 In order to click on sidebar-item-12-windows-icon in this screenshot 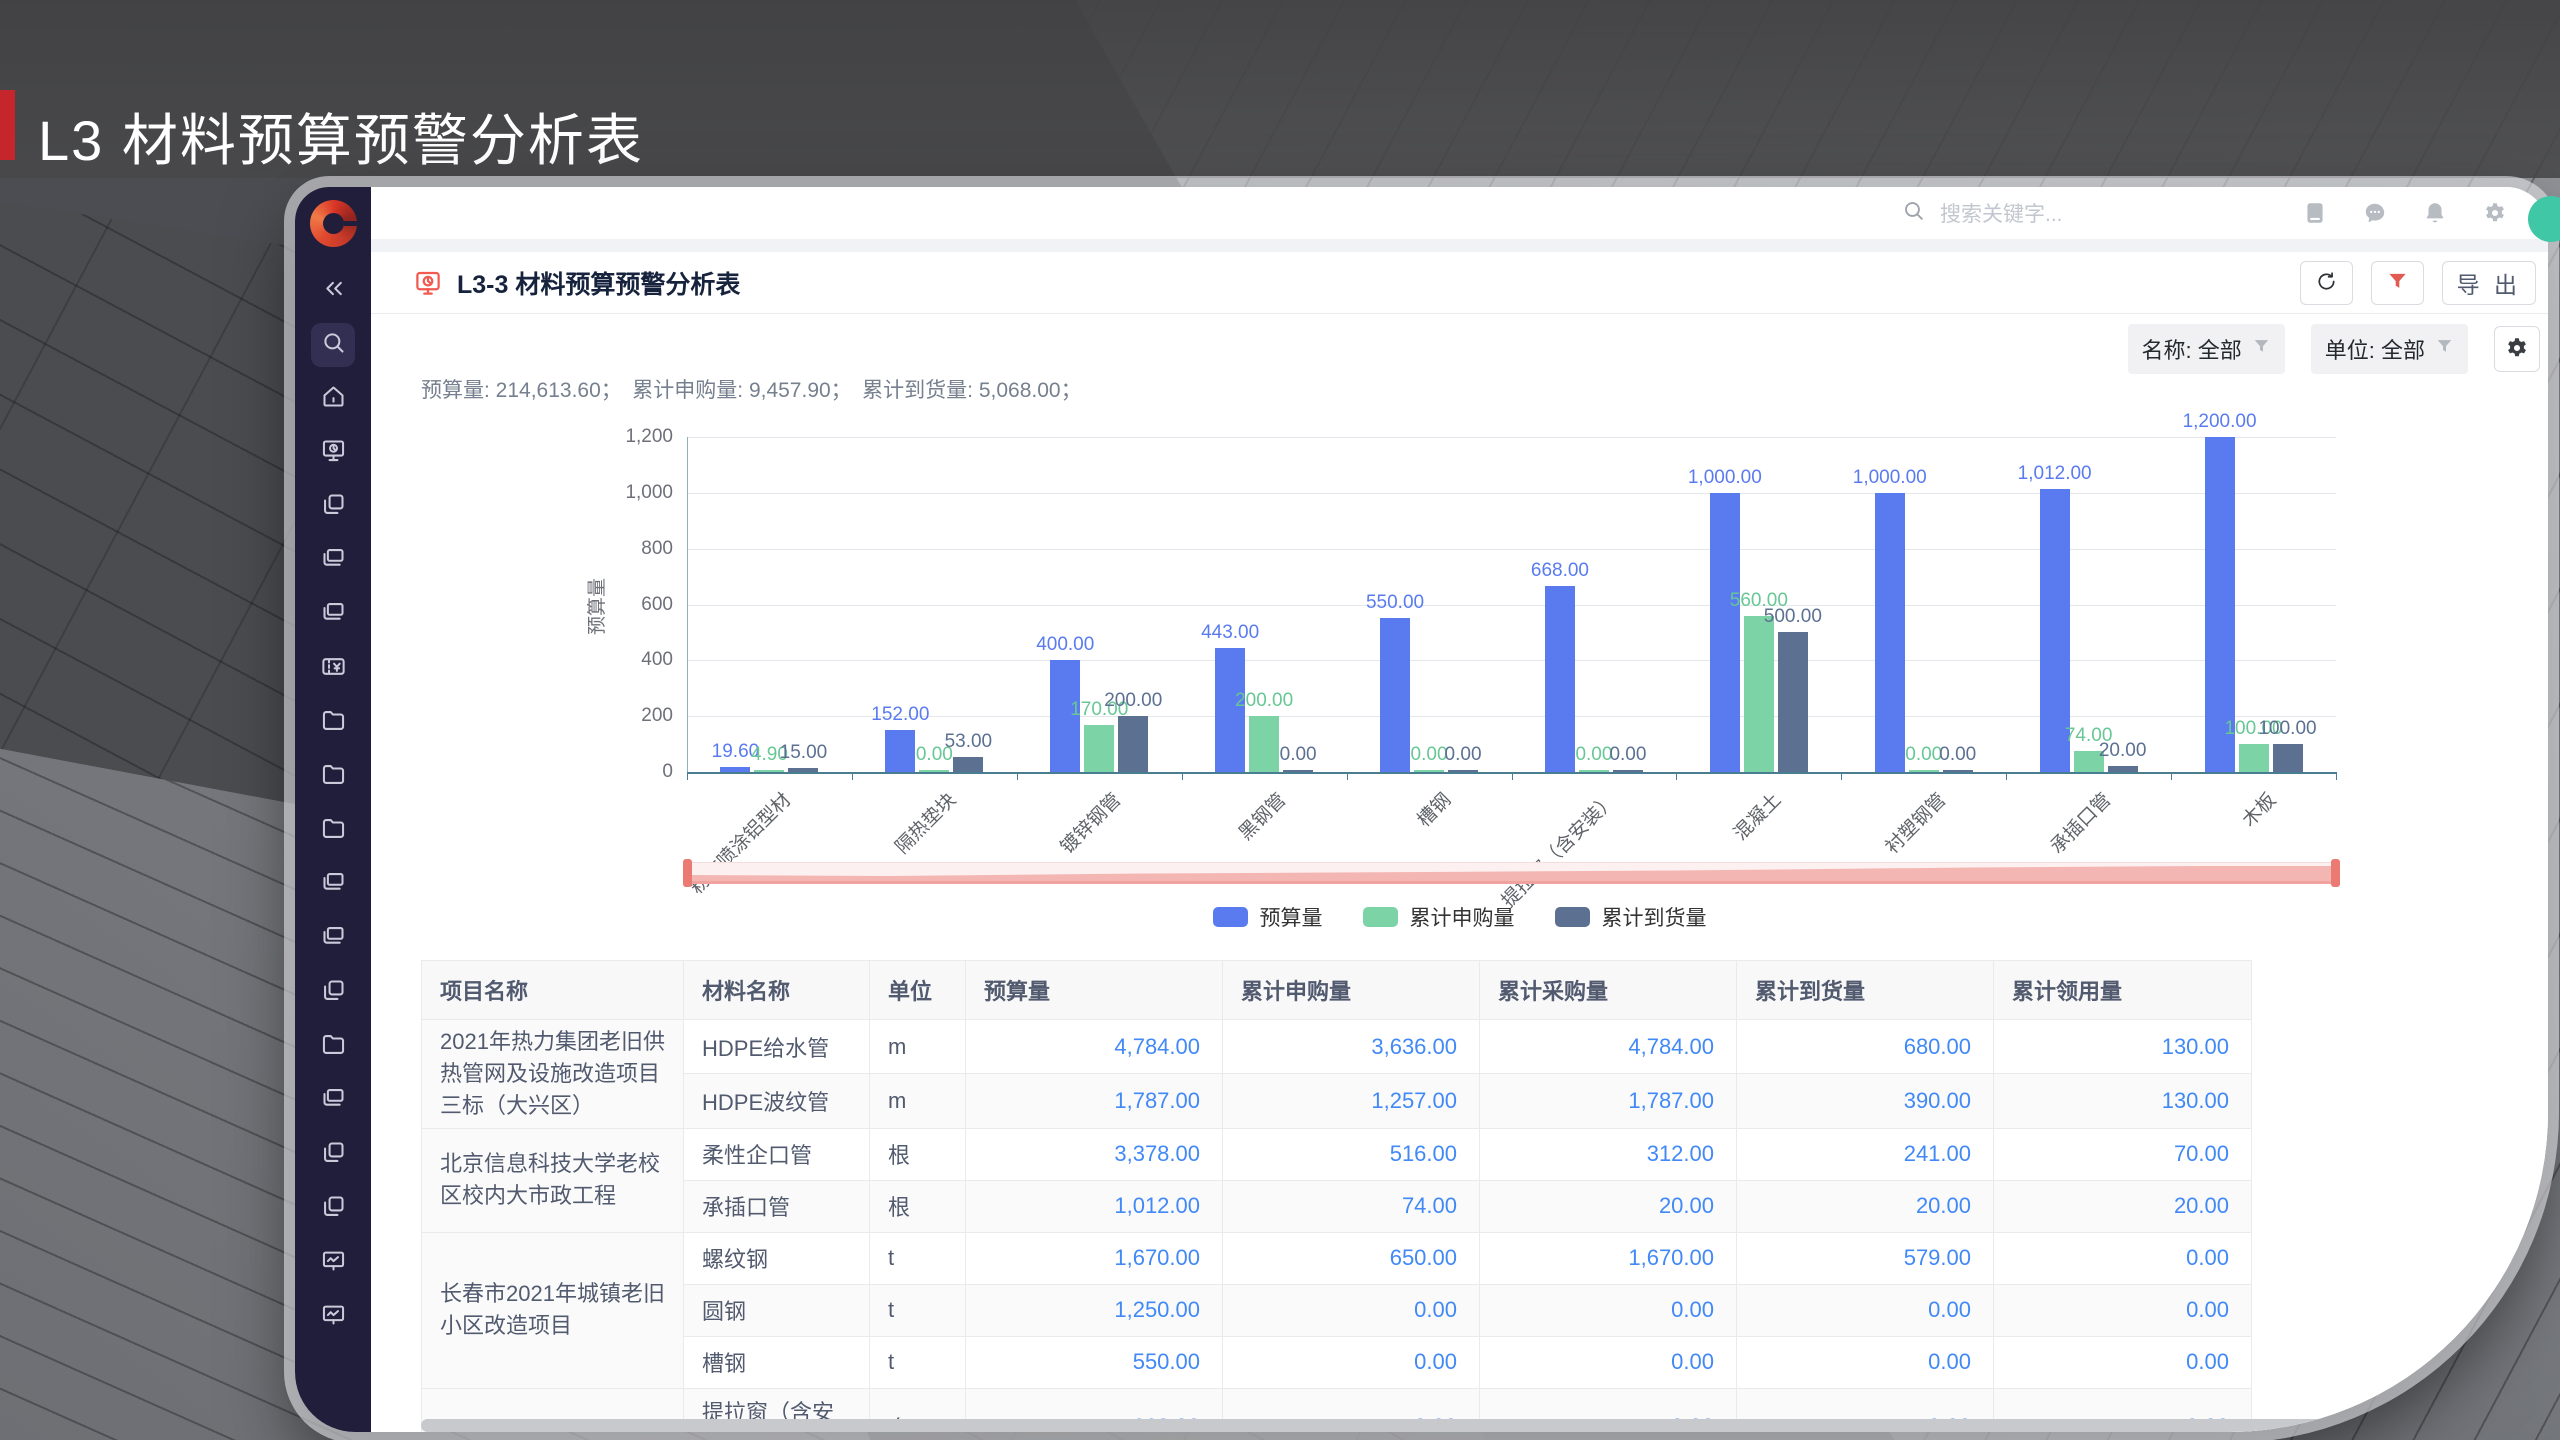, I will do `click(333, 939)`.